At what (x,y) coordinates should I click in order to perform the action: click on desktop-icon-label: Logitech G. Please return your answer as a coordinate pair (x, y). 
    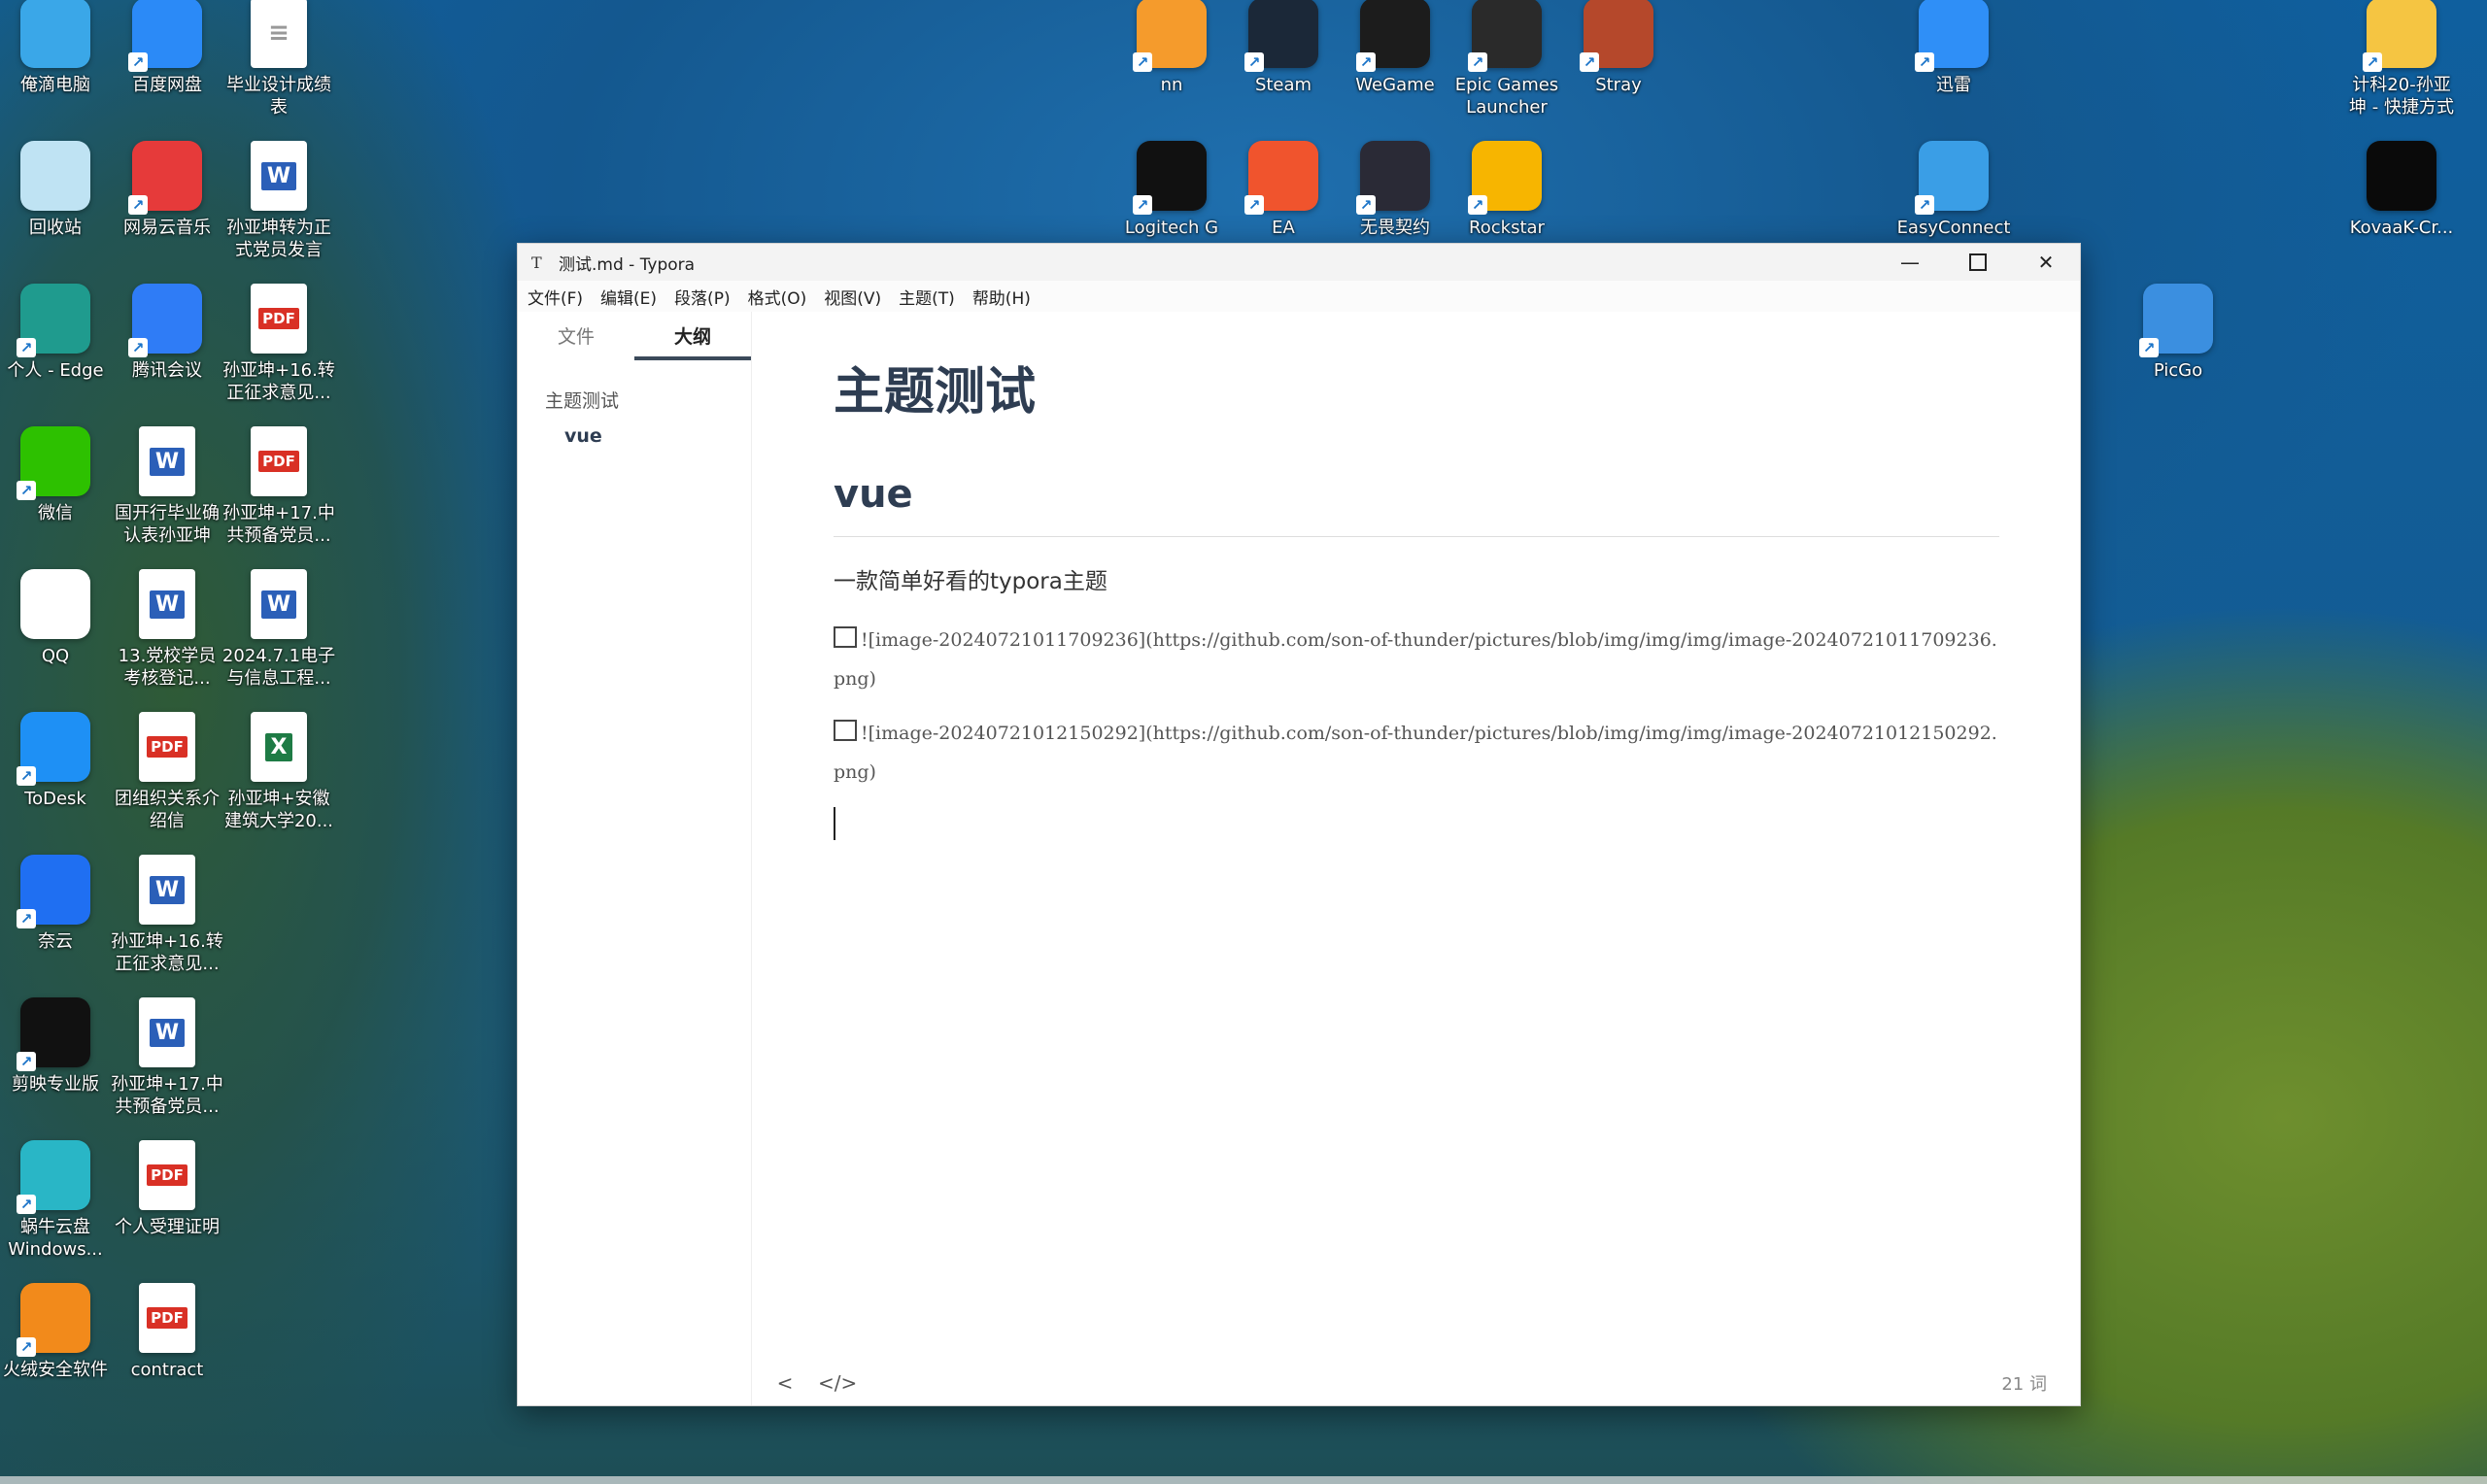
    Looking at the image, I should click on (1171, 228).